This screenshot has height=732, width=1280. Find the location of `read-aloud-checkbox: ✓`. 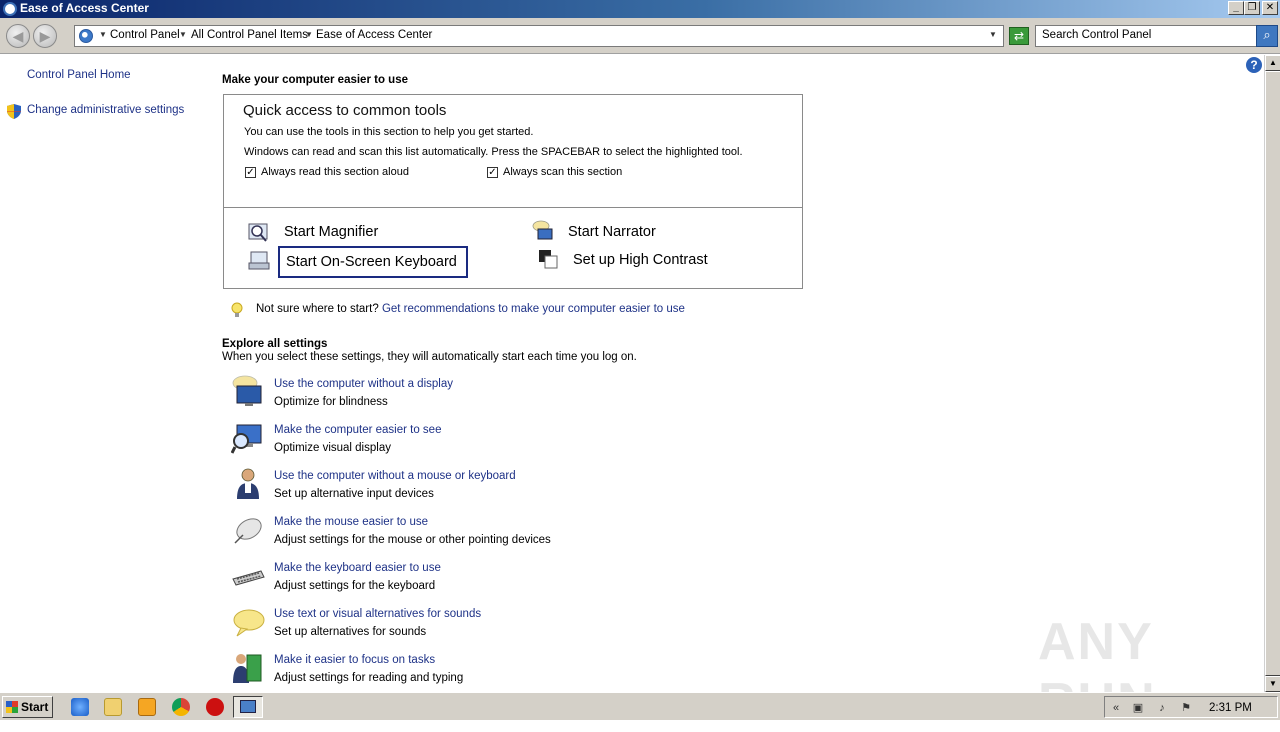

read-aloud-checkbox: ✓ is located at coordinates (250, 172).